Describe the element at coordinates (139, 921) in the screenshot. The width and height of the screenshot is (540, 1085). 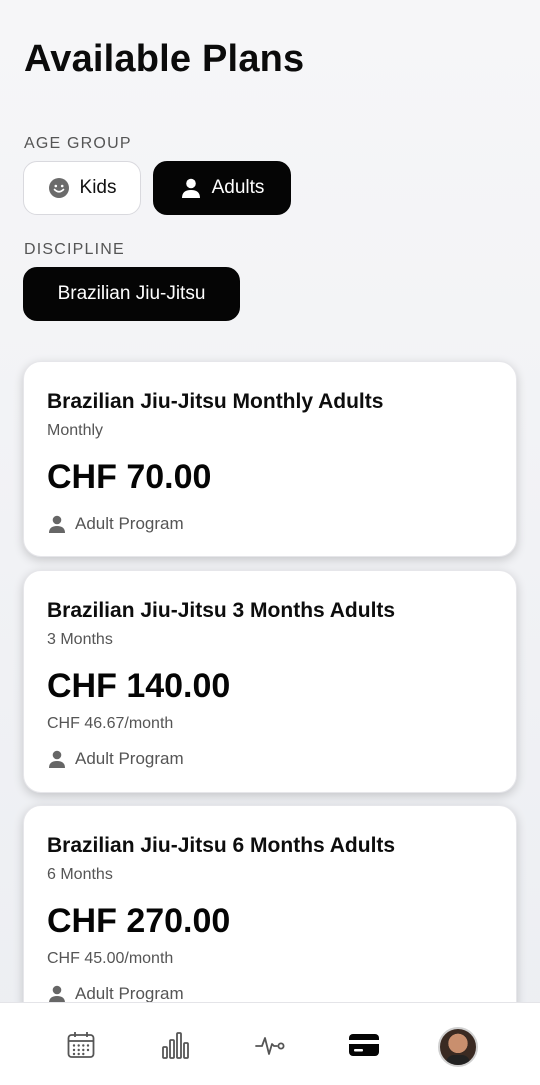
I see `plan-price: CHF 270.00` at that location.